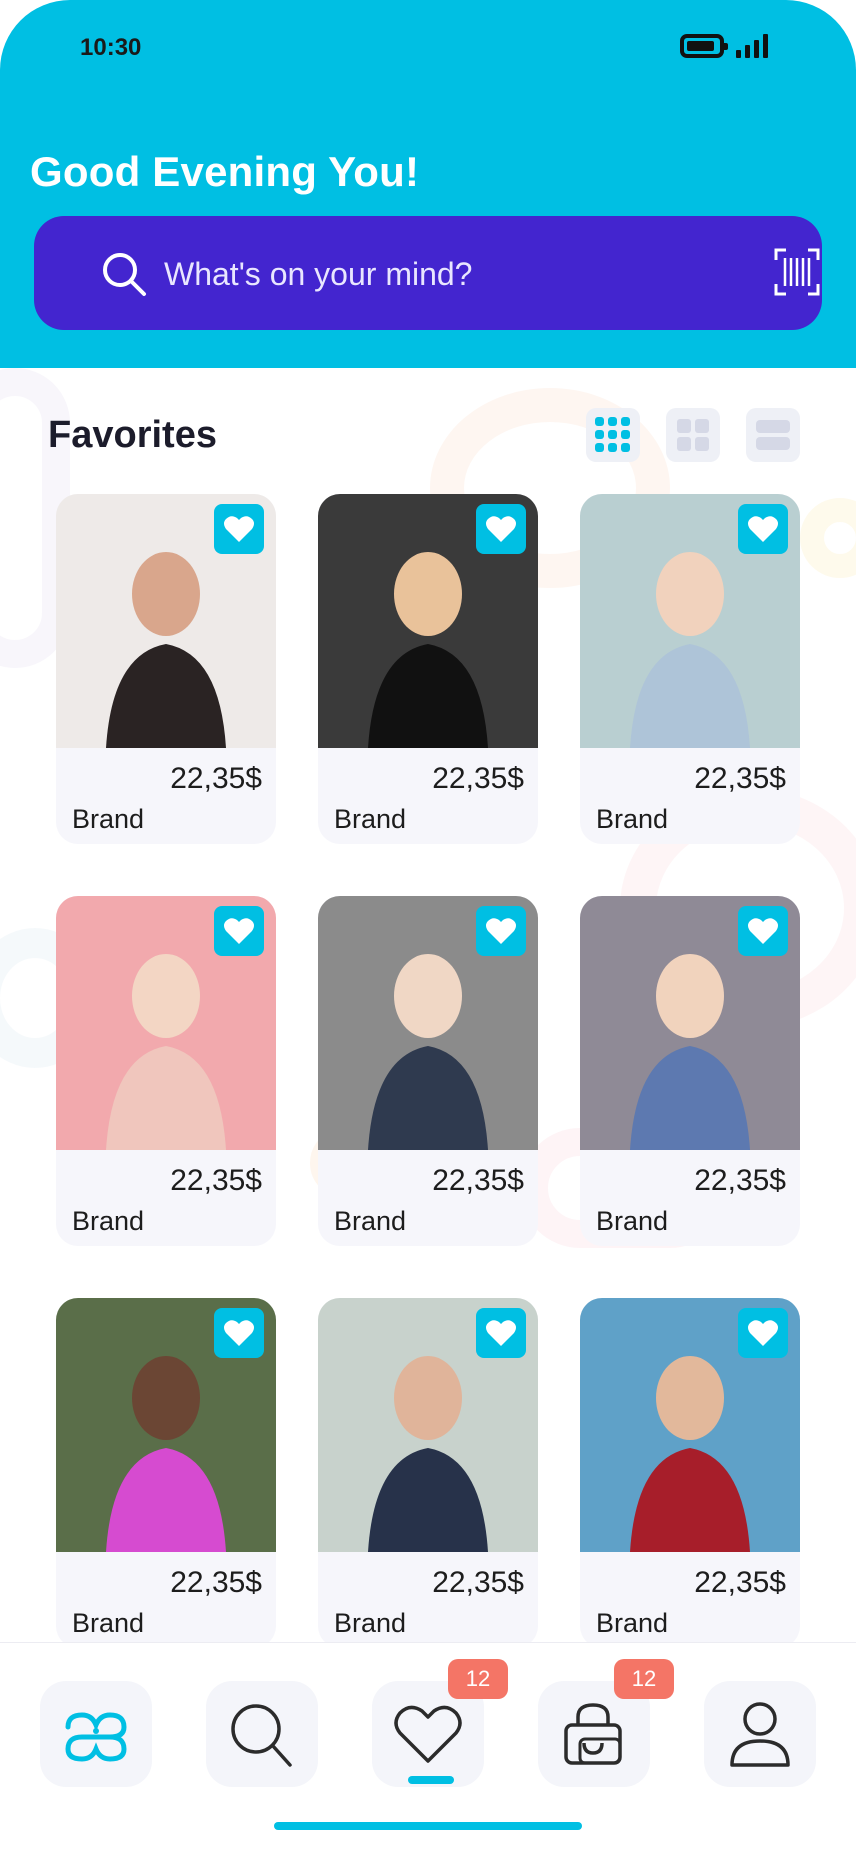 The image size is (856, 1852). What do you see at coordinates (96, 1737) in the screenshot?
I see `home-logo-icon` at bounding box center [96, 1737].